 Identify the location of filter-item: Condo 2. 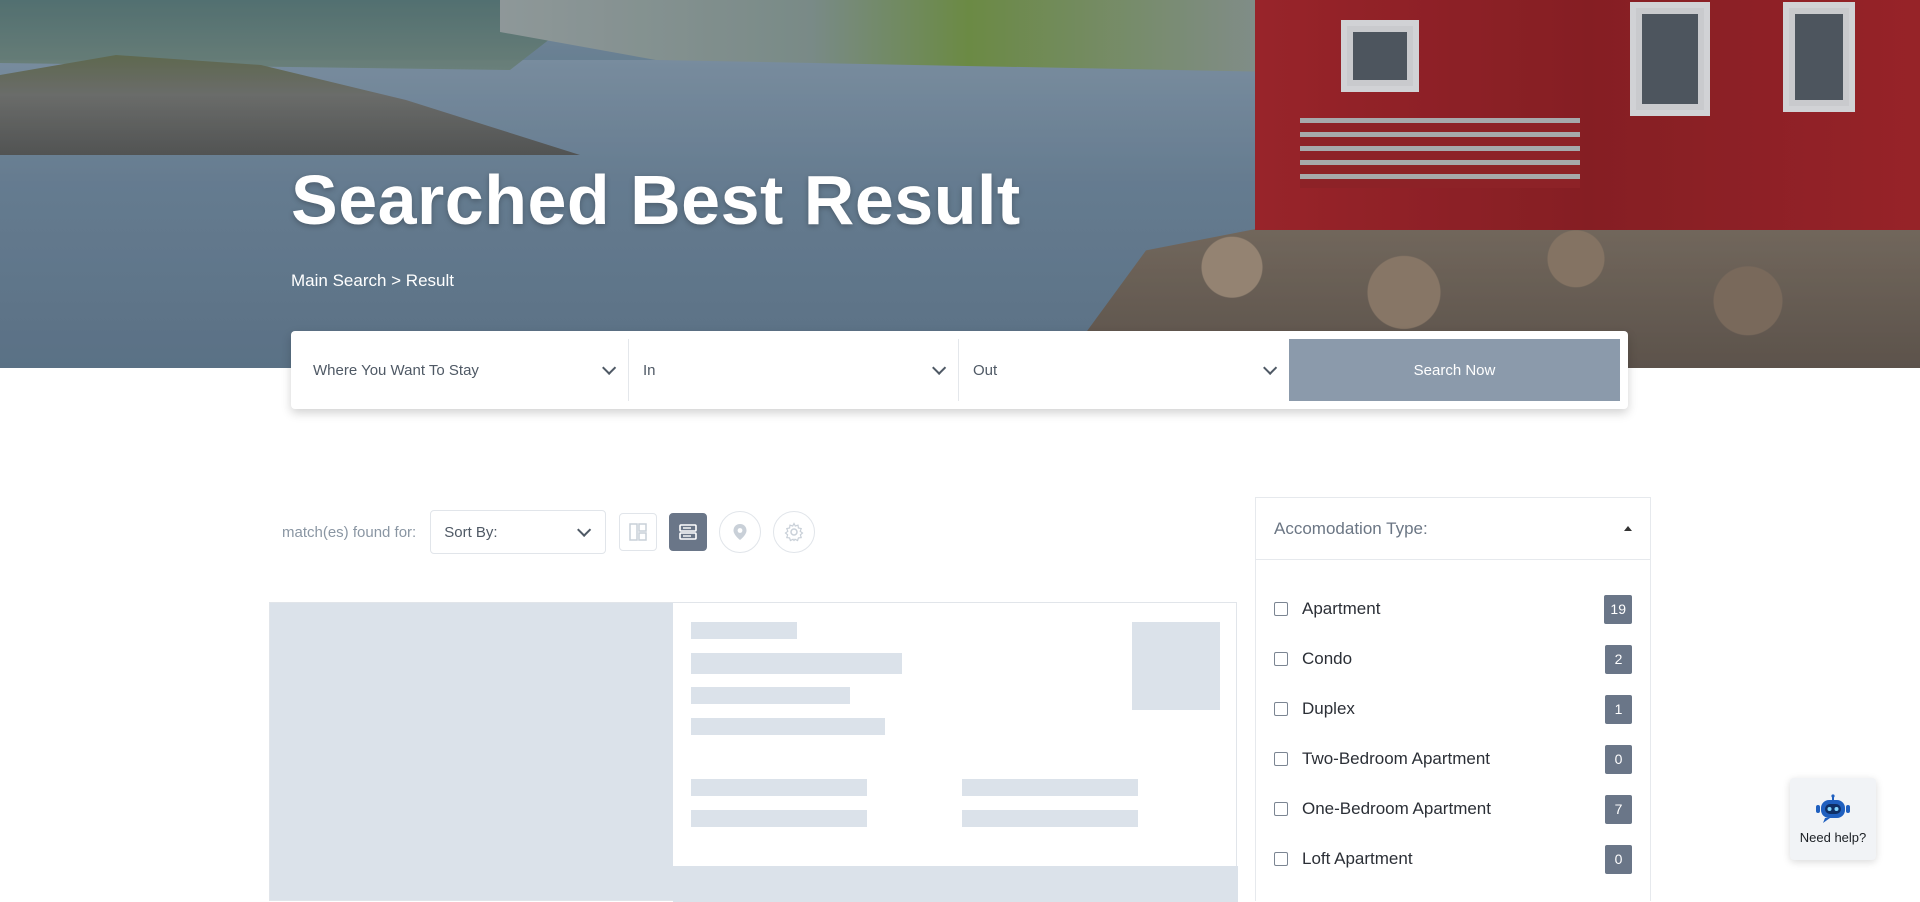
(1453, 659).